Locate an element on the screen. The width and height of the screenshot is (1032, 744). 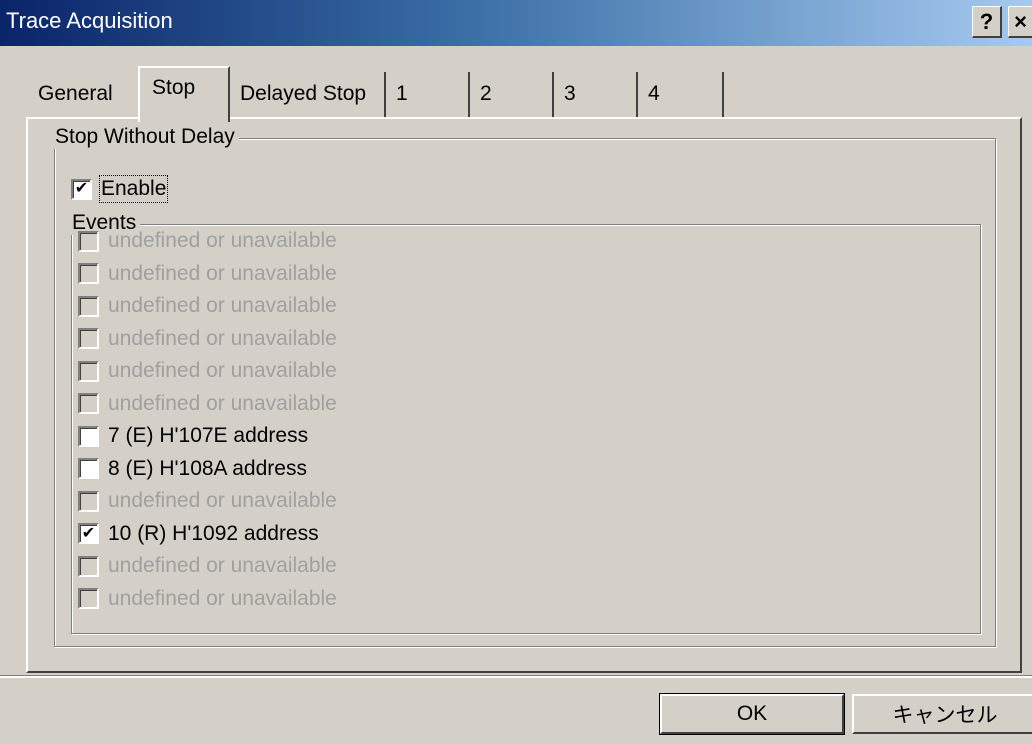
tab-3: 3 is located at coordinates (596, 95).